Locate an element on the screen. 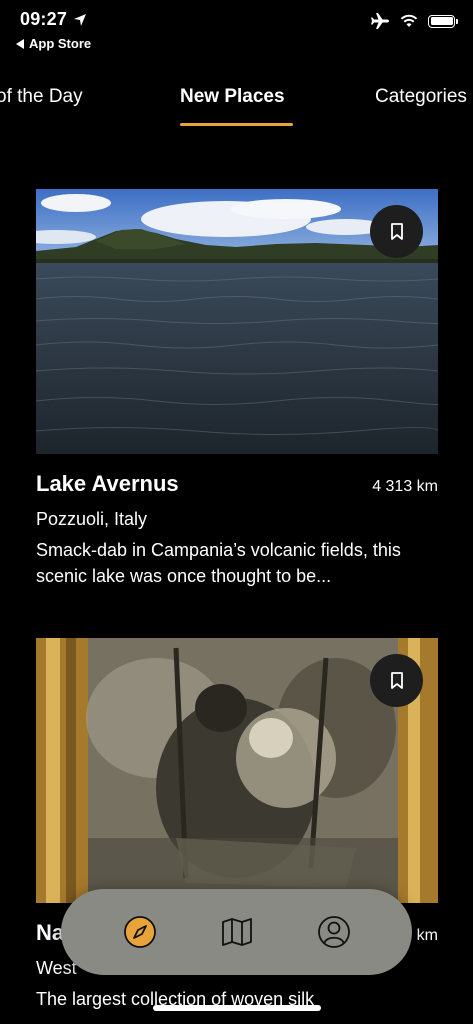 This screenshot has width=473, height=1024. place-title: Na is located at coordinates (50, 932).